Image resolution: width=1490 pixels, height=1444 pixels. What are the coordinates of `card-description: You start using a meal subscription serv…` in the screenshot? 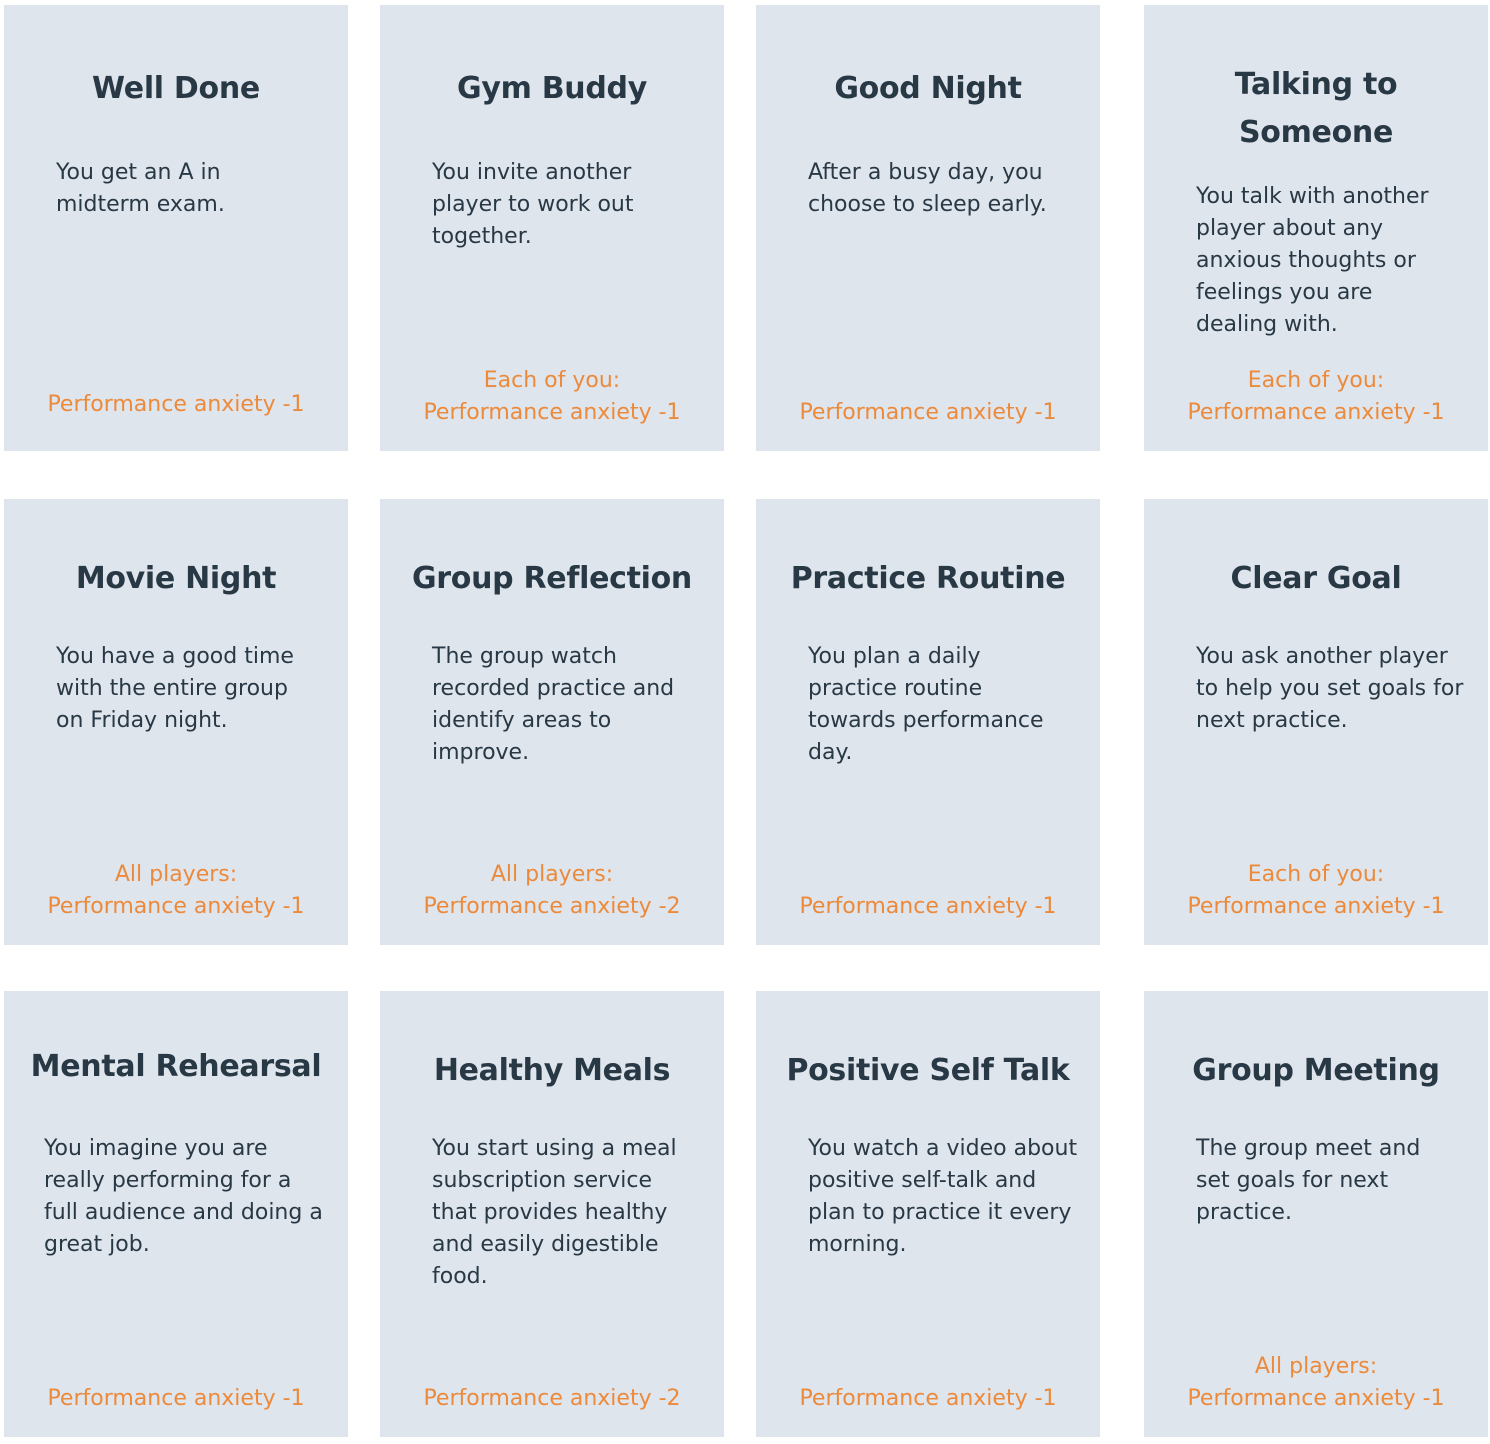 It's located at (554, 1212).